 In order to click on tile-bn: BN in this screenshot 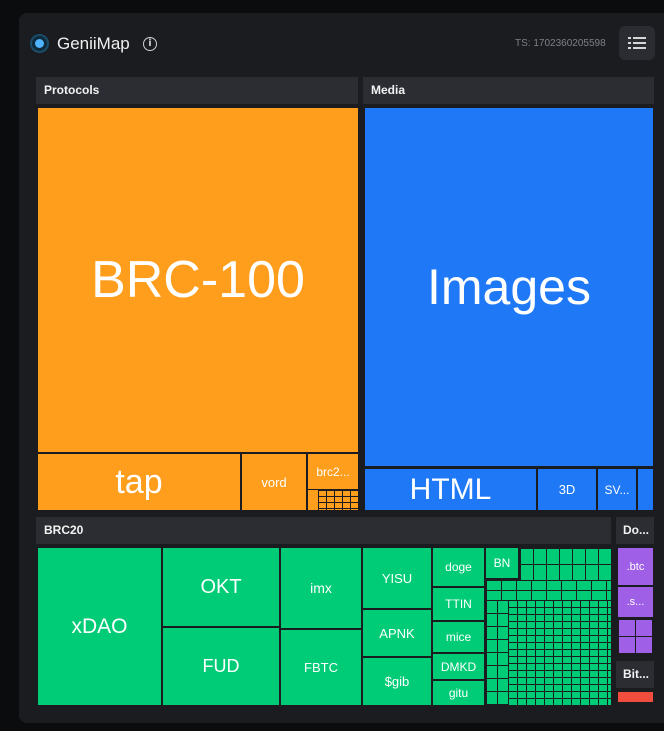, I will do `click(502, 563)`.